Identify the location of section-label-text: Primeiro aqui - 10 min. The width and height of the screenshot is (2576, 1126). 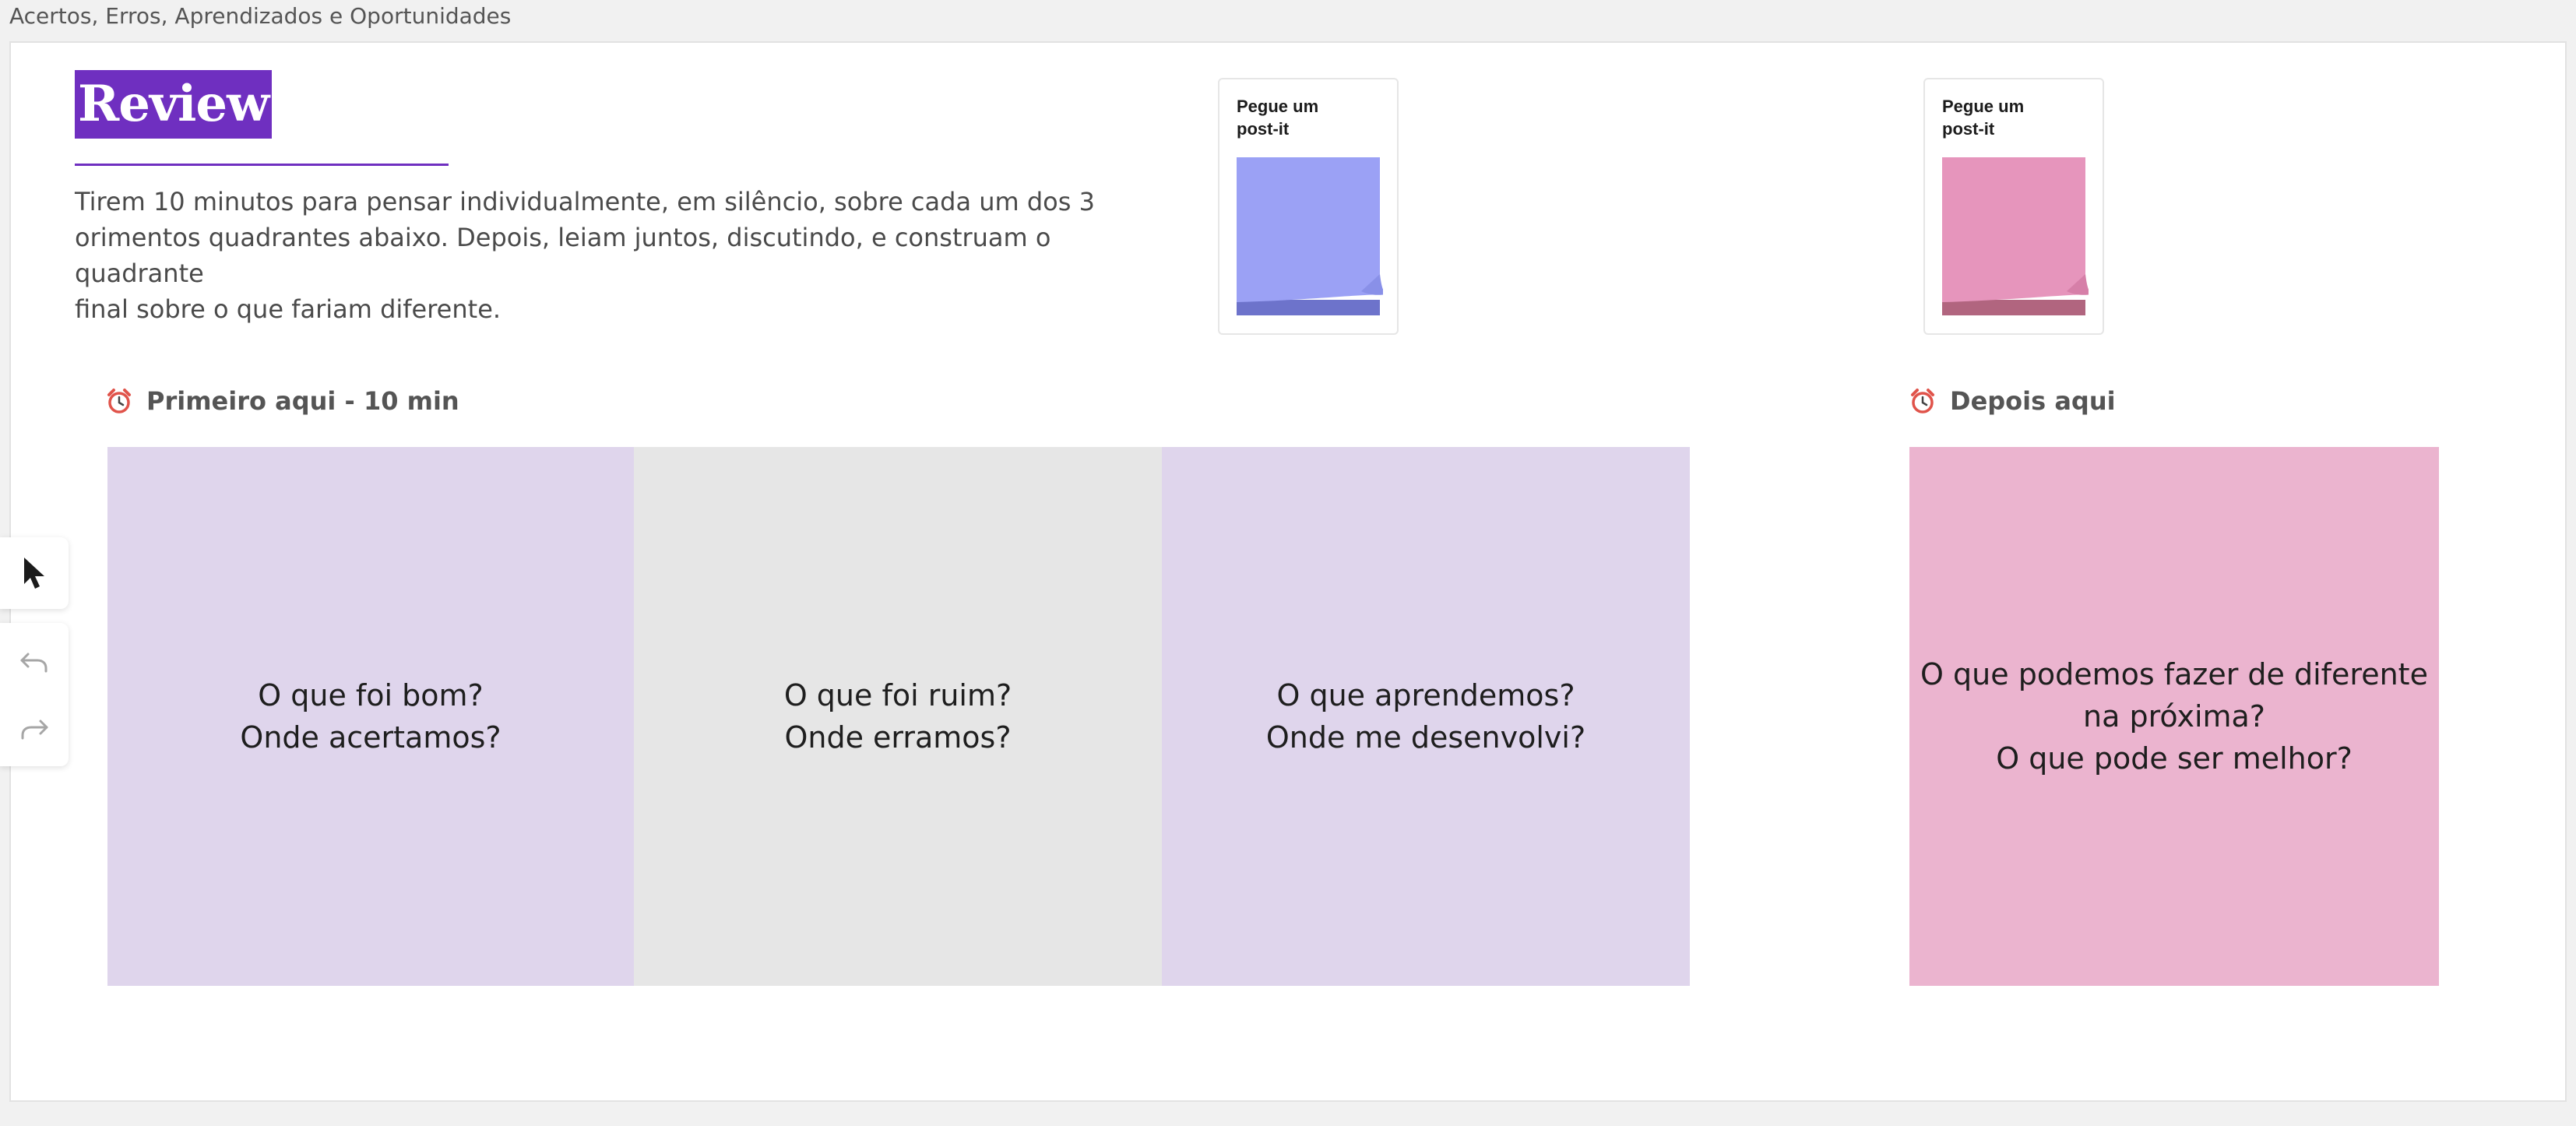
(302, 401).